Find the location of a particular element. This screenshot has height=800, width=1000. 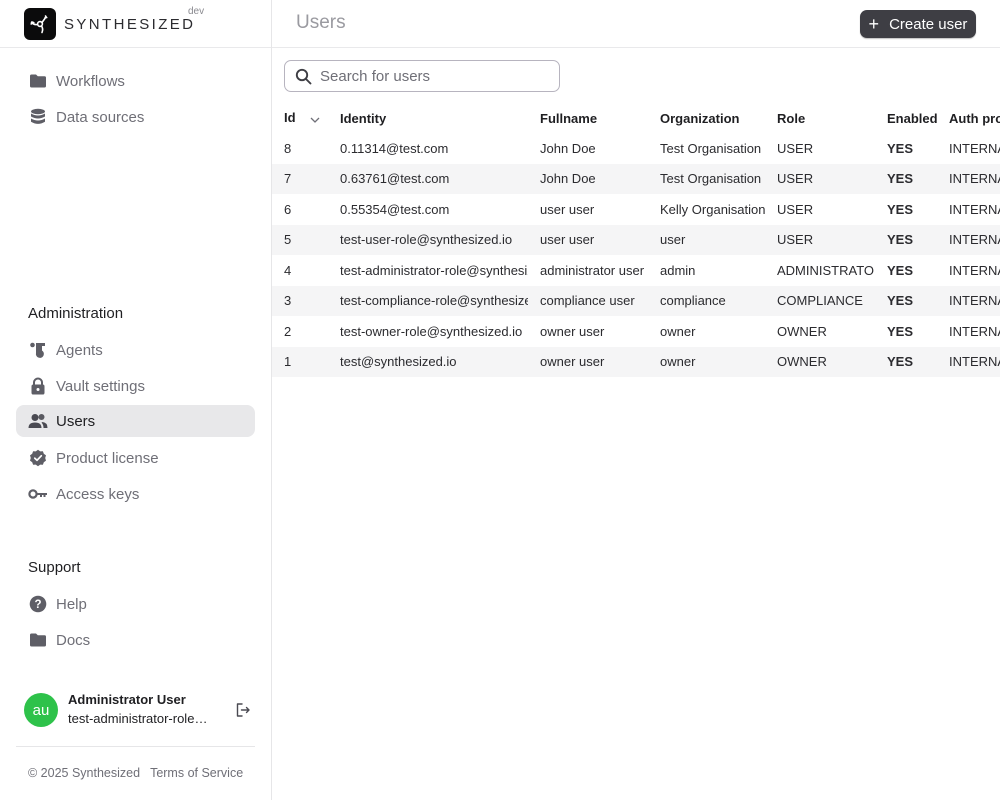

search-input is located at coordinates (430, 76).